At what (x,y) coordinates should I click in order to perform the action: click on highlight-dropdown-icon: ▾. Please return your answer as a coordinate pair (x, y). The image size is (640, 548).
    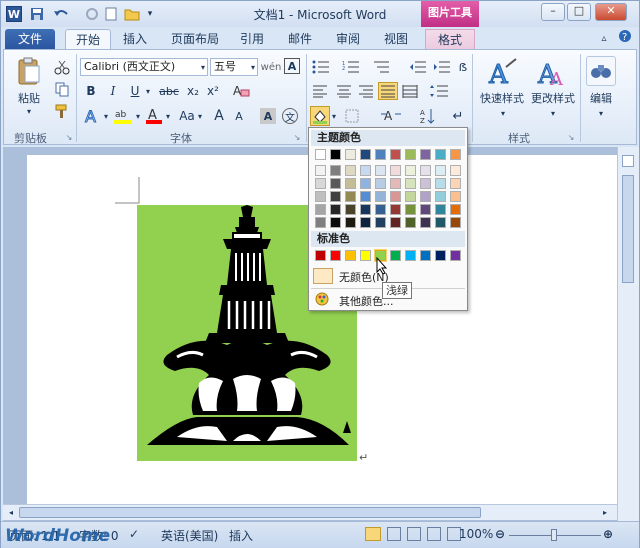
    Looking at the image, I should click on (138, 116).